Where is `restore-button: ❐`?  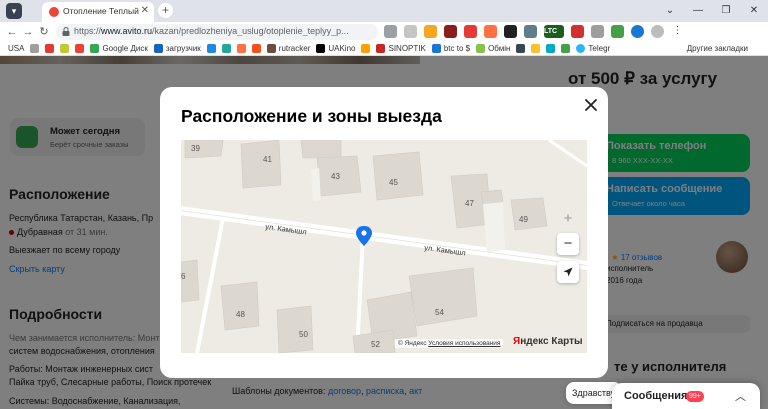
restore-button: ❐ is located at coordinates (726, 11).